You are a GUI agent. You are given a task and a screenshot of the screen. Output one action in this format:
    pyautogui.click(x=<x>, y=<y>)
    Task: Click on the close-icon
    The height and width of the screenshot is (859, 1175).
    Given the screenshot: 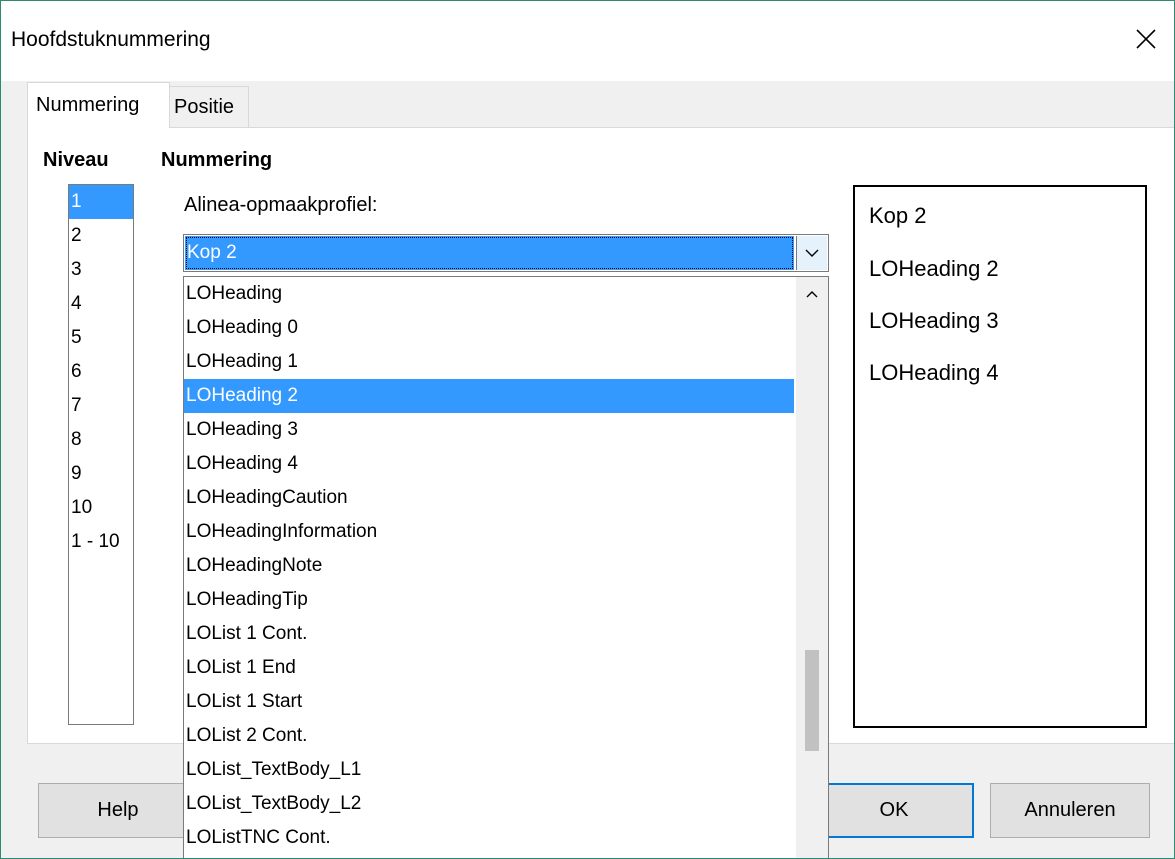 What is the action you would take?
    pyautogui.click(x=1146, y=39)
    